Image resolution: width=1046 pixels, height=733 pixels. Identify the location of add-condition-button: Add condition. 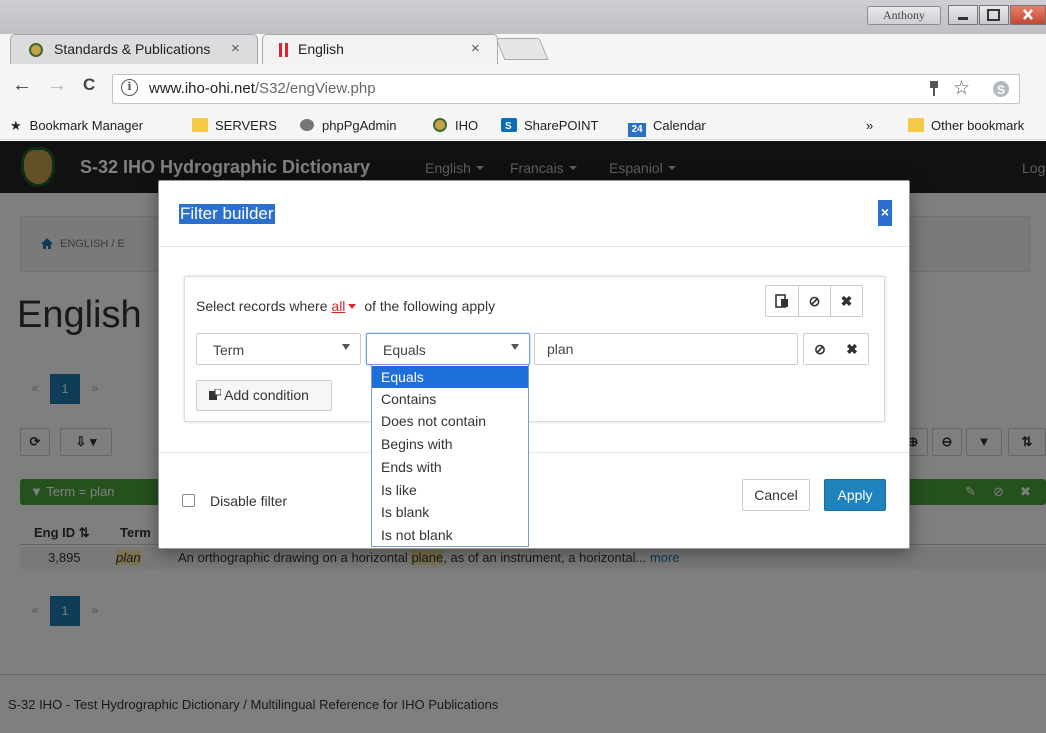
(264, 395).